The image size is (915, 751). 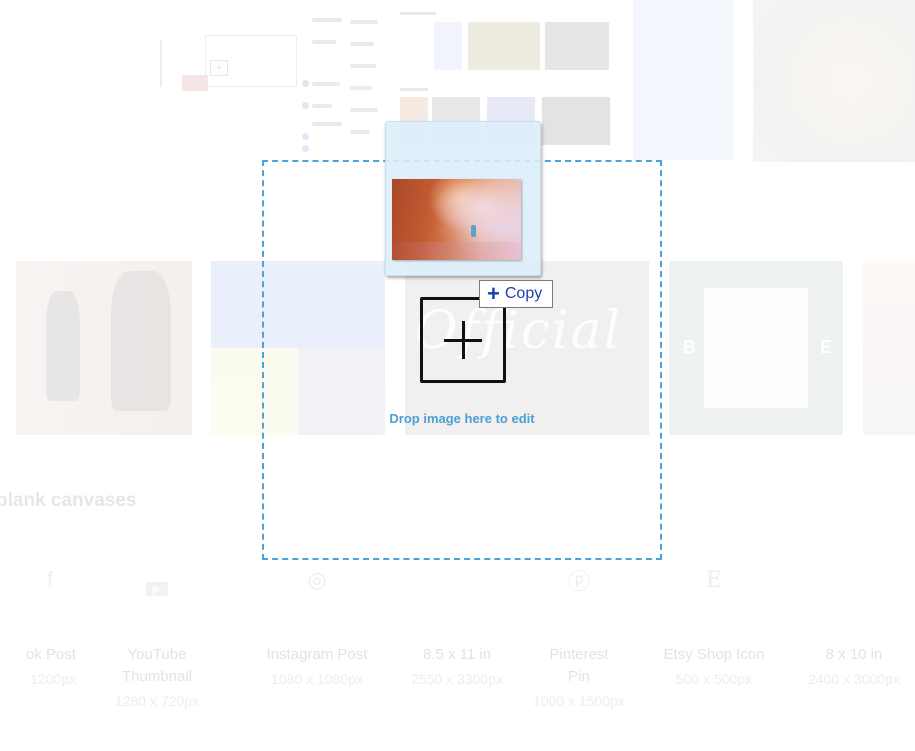 I want to click on canvas-size: 2400 x 3000px, so click(x=854, y=679).